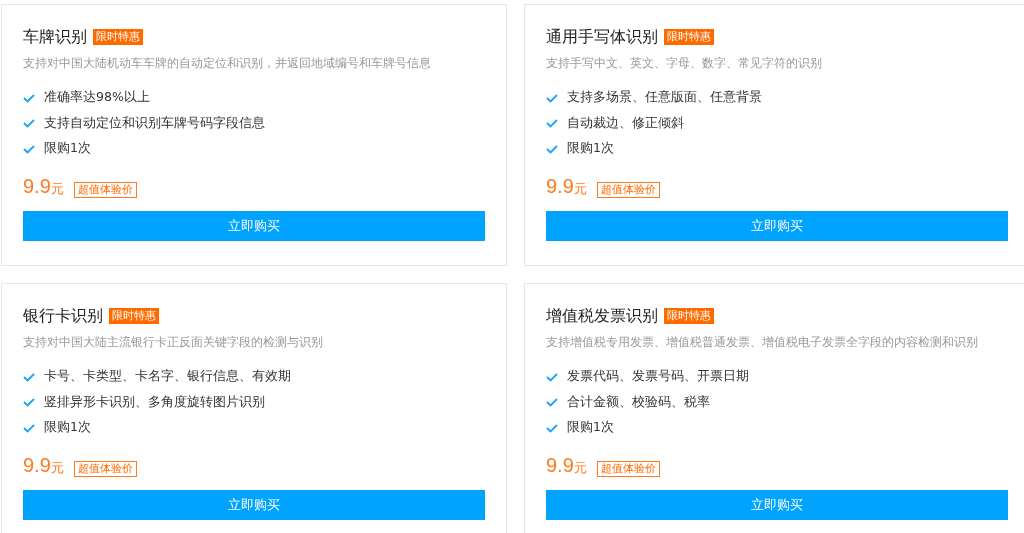 This screenshot has height=533, width=1024. Describe the element at coordinates (173, 342) in the screenshot. I see `card-description: 支持对中国大陆主流银行卡正反面关键字段的检测与识别` at that location.